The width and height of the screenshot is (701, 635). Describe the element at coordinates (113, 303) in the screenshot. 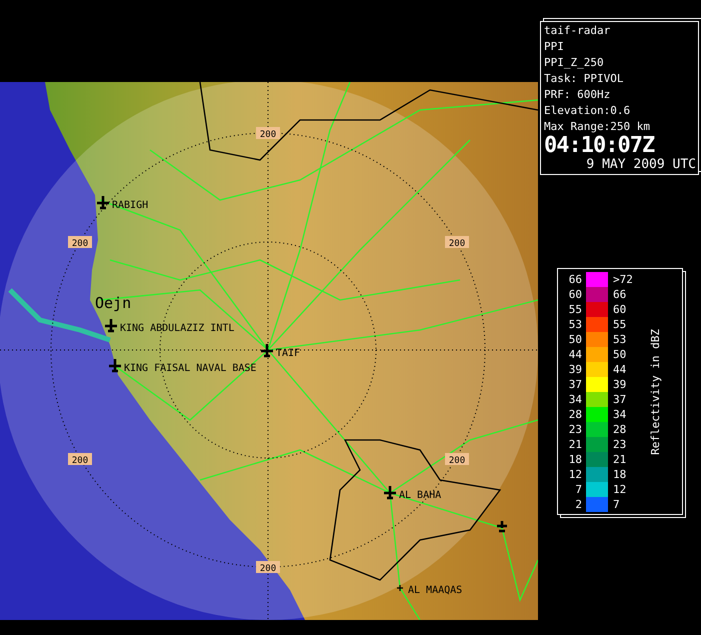

I see `station-label: Oejn` at that location.